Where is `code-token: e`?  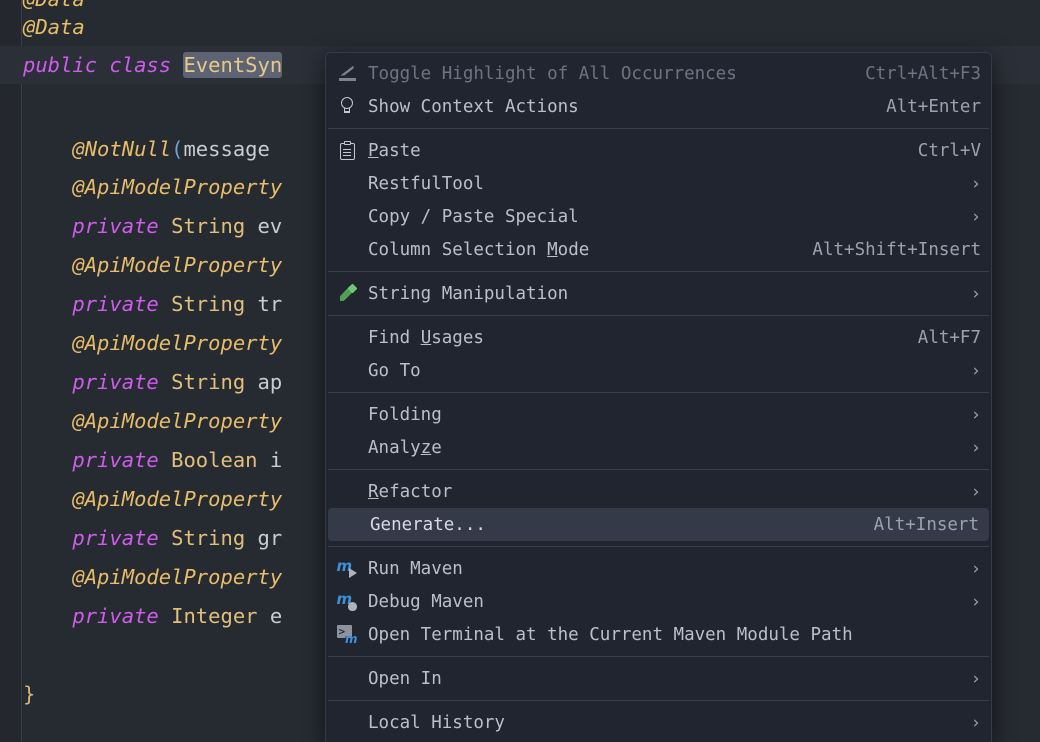
code-token: e is located at coordinates (276, 616).